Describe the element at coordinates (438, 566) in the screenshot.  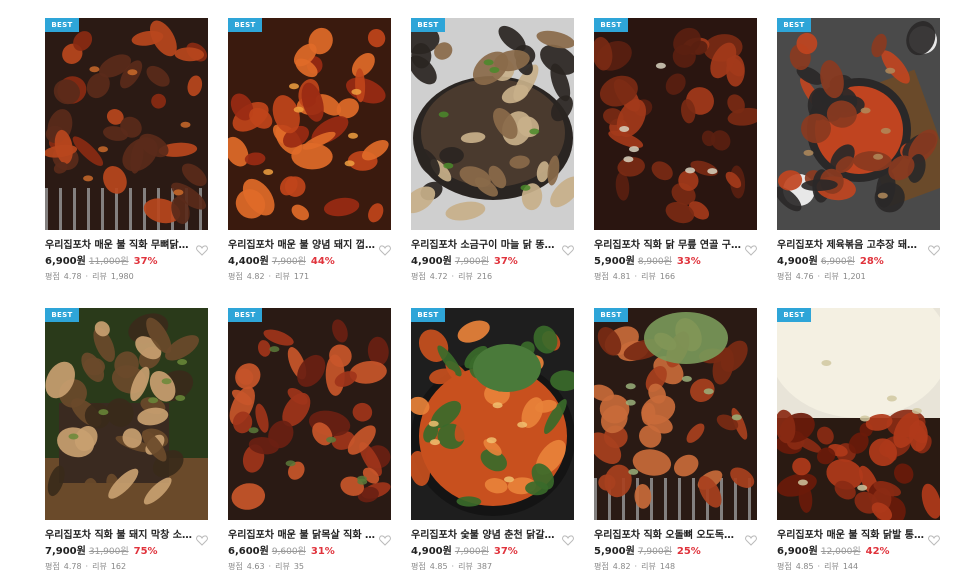
I see `rating-value: 4.85` at that location.